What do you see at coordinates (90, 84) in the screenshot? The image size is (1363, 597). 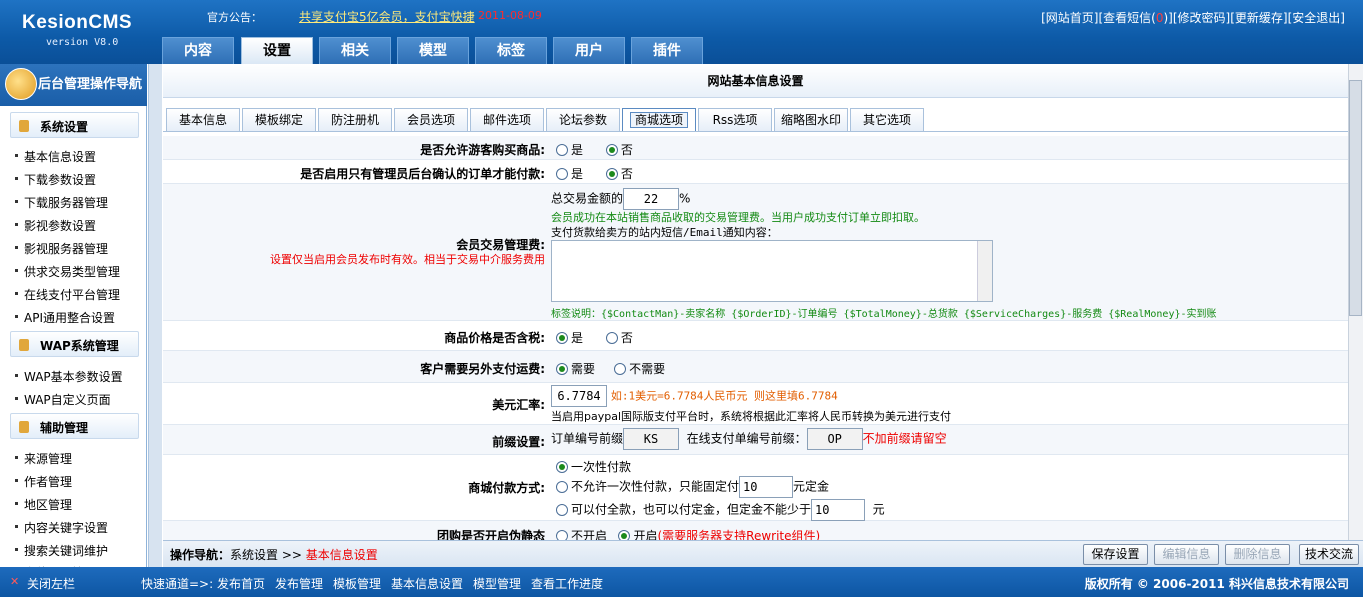 I see `sidebar-title: 后台管理操作导航` at bounding box center [90, 84].